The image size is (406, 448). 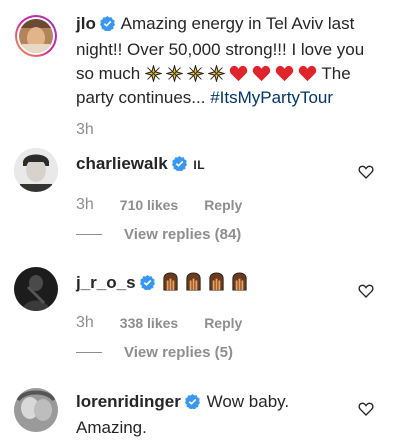 What do you see at coordinates (122, 163) in the screenshot?
I see `comment-username: charliewalk` at bounding box center [122, 163].